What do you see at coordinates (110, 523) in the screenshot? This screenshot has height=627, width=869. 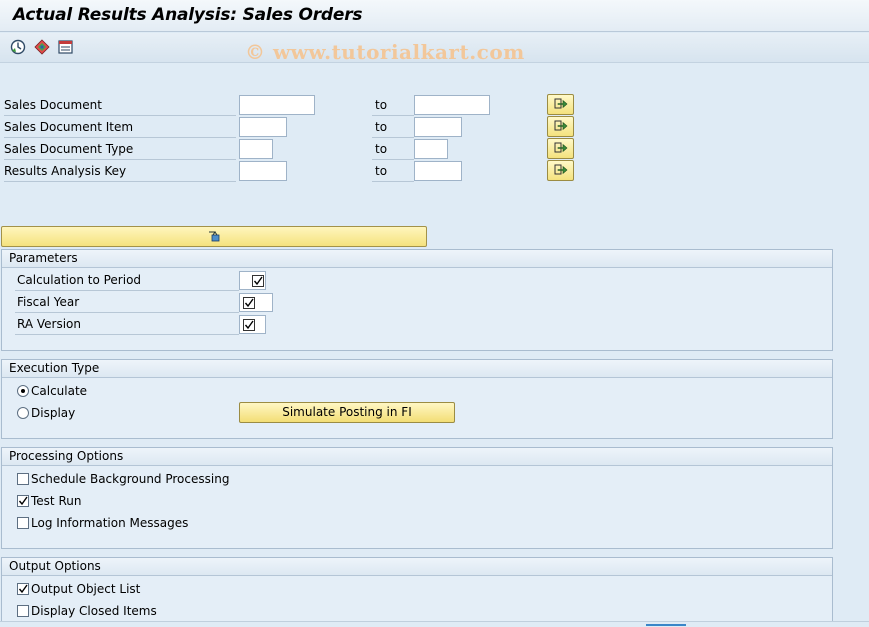 I see `log-information-label: Log Information Messages` at bounding box center [110, 523].